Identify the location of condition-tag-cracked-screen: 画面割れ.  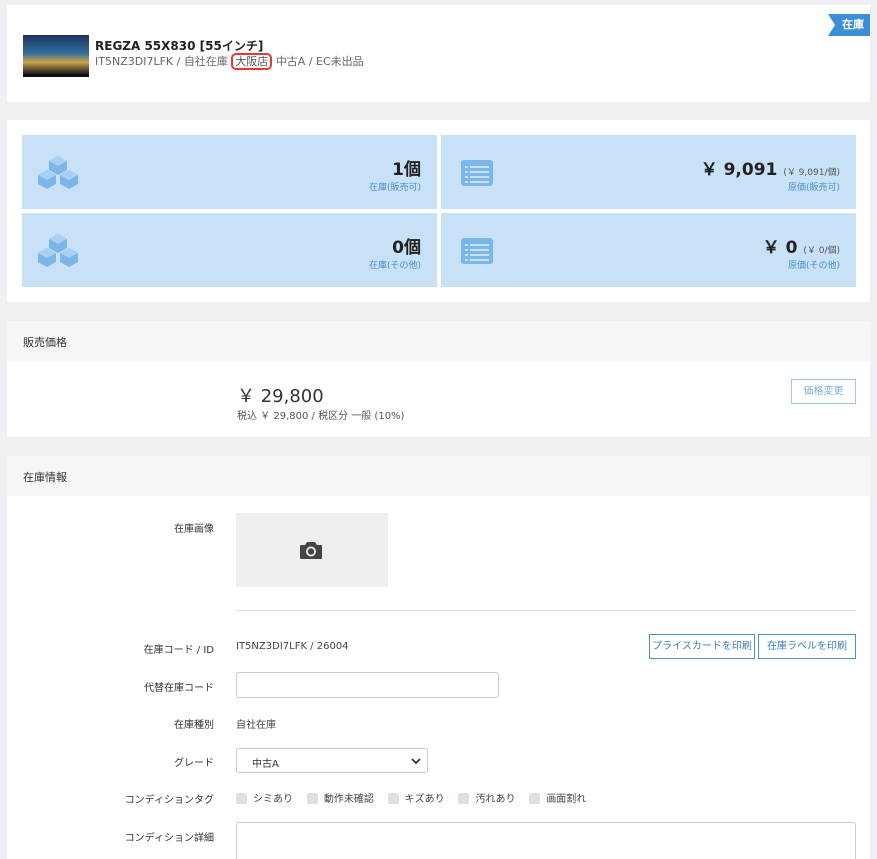
(557, 797).